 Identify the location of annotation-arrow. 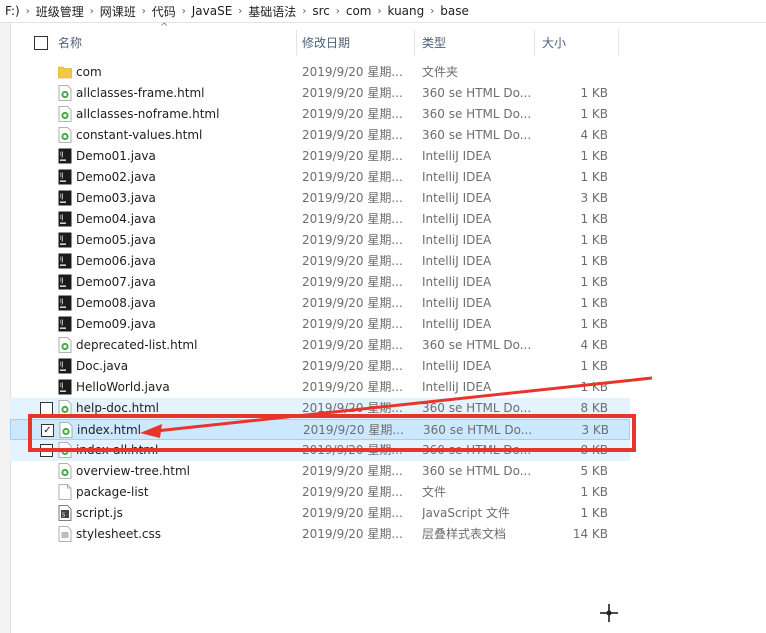
(396, 407).